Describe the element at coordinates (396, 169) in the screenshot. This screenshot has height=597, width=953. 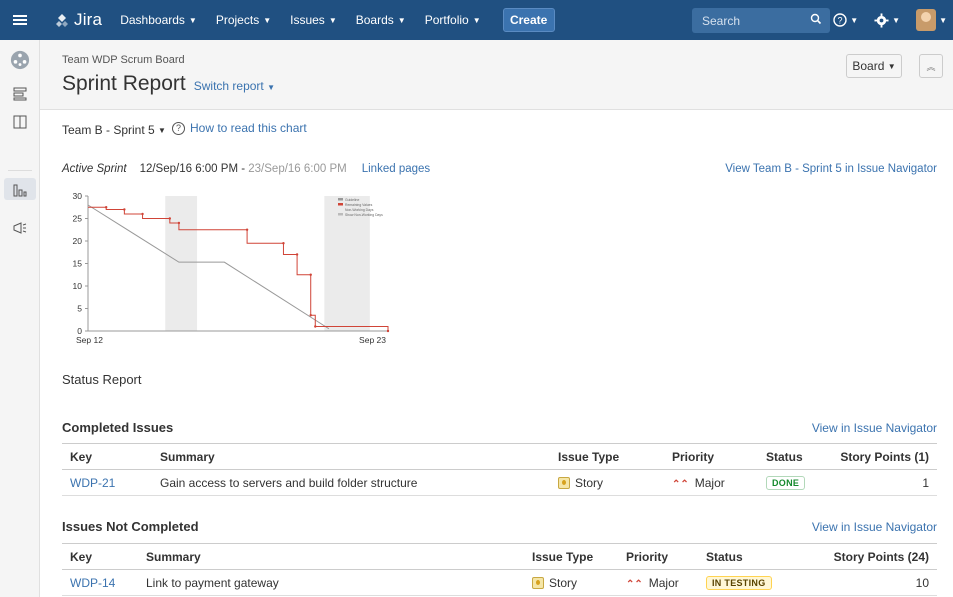
I see `linked-pages-link: Linked pages` at that location.